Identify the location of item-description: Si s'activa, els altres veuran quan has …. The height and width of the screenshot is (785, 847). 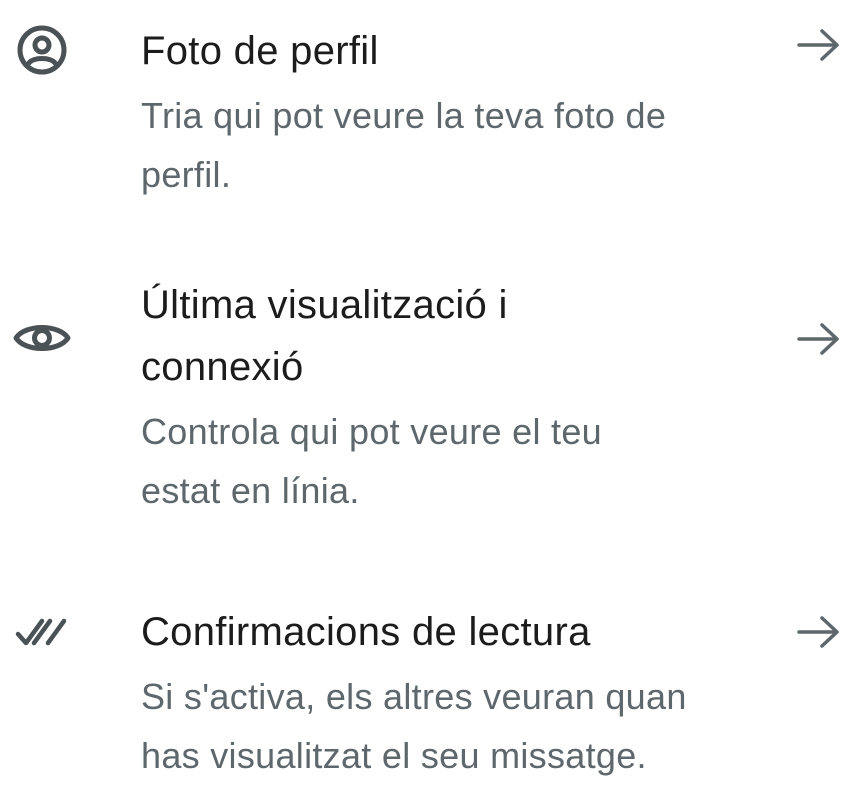
(414, 726).